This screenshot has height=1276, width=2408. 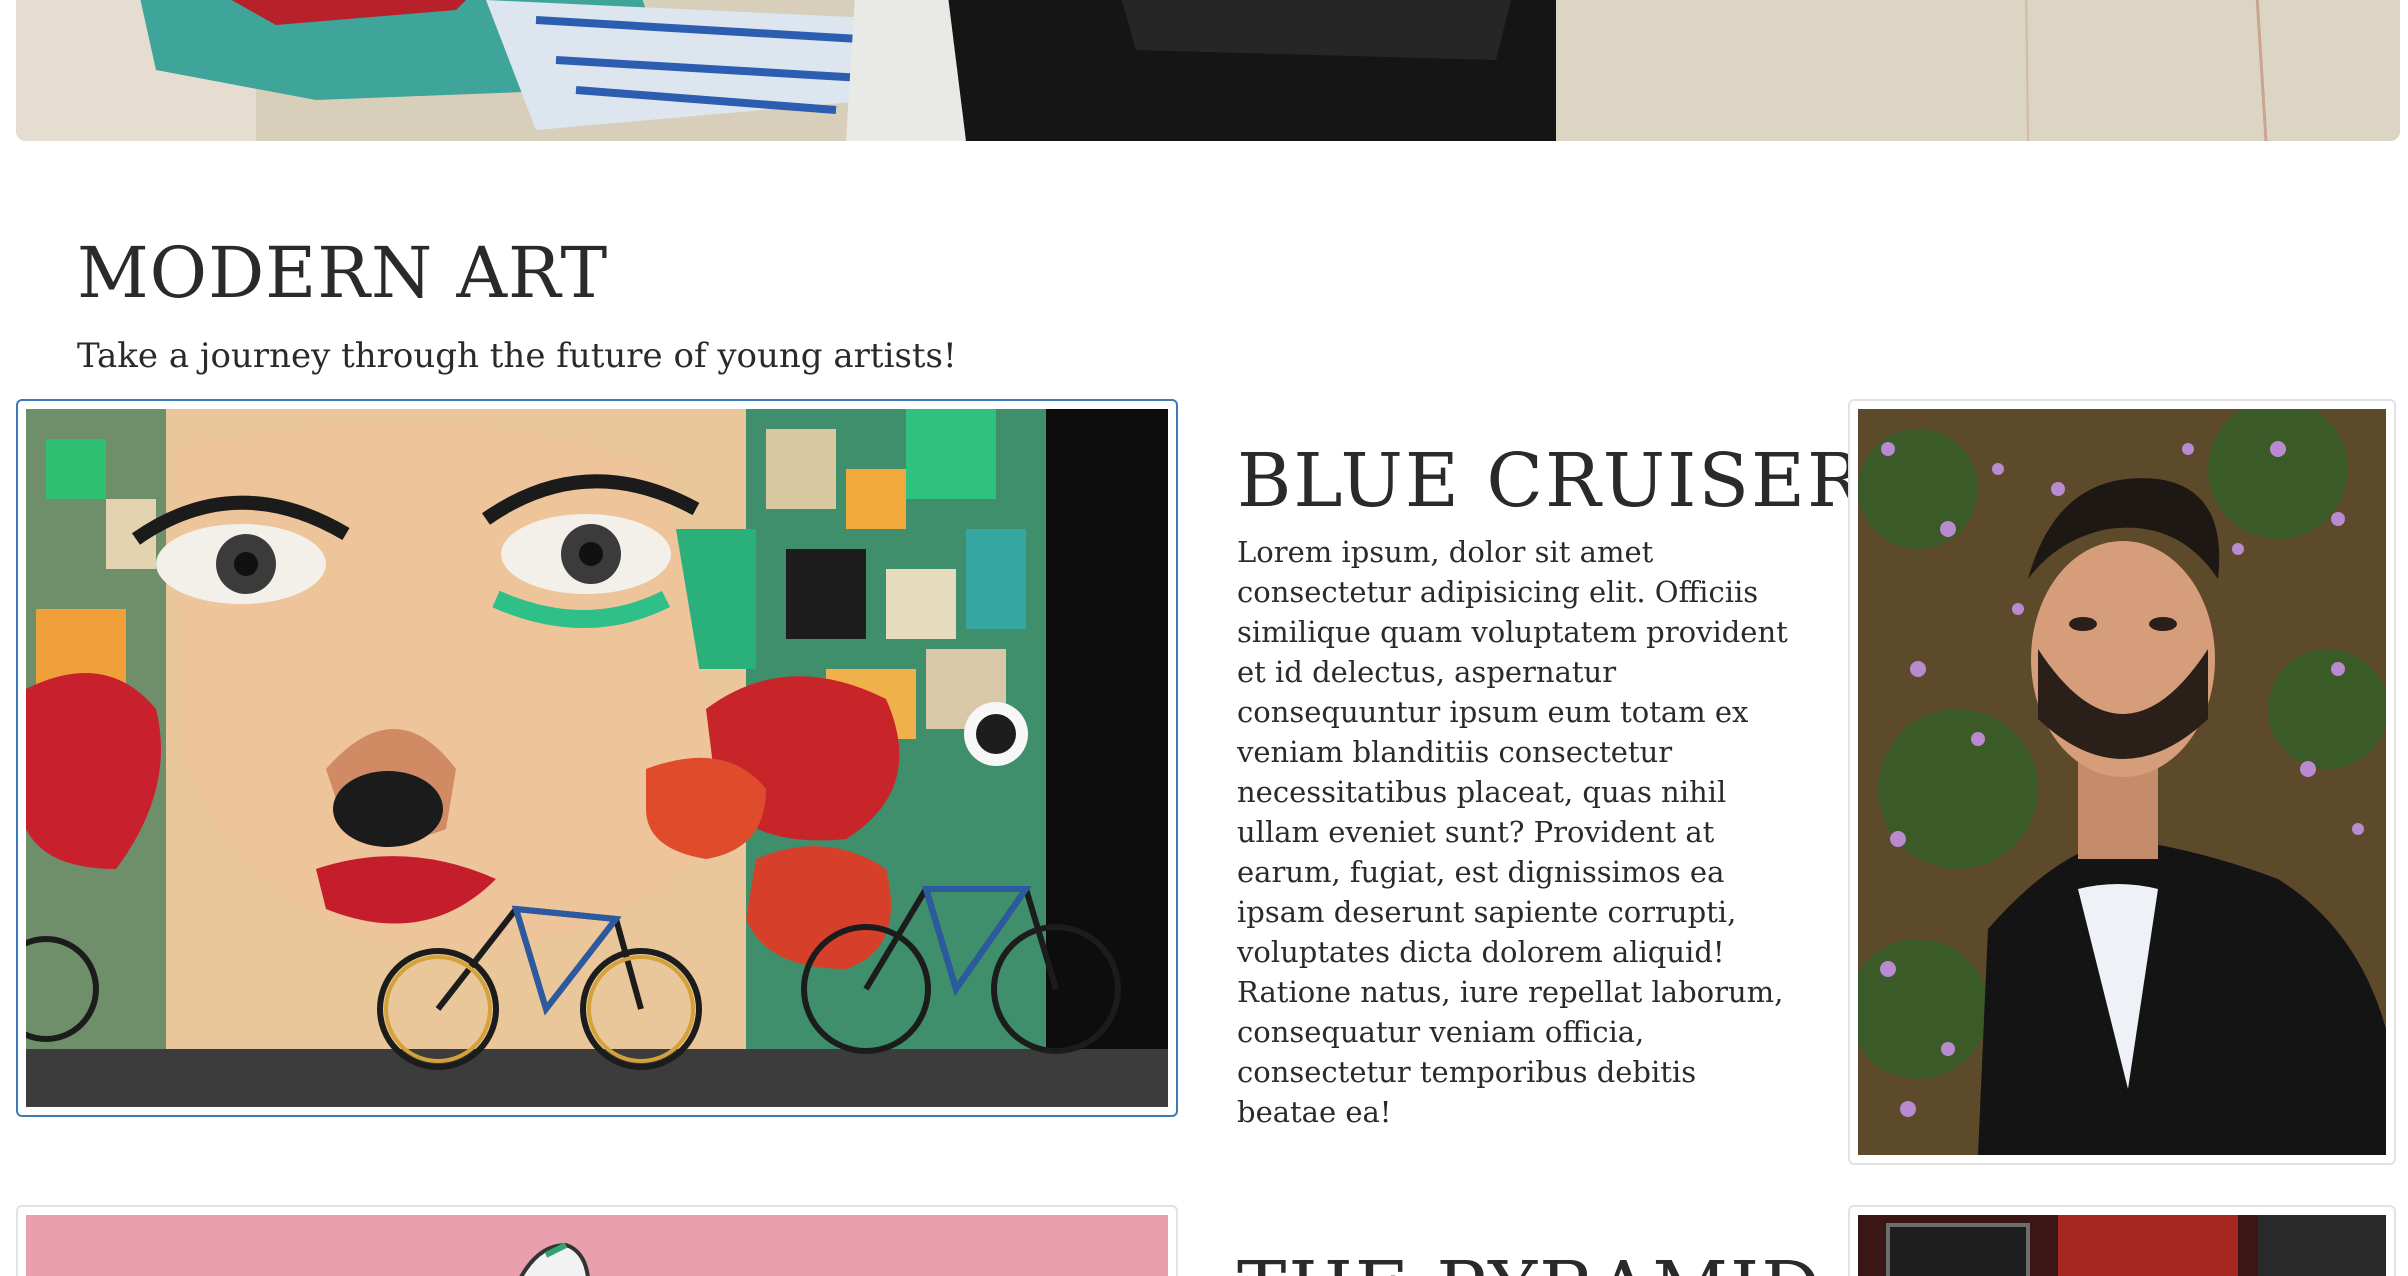 I want to click on artwork-title: BLUE CRUISER, so click(x=1551, y=481).